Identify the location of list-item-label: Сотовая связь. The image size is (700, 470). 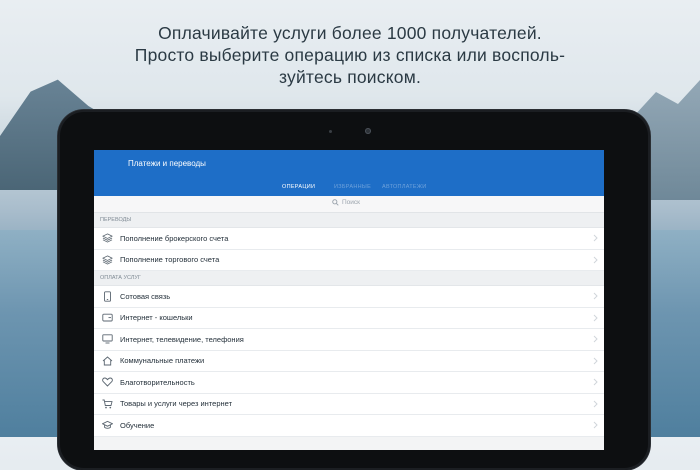
(145, 296).